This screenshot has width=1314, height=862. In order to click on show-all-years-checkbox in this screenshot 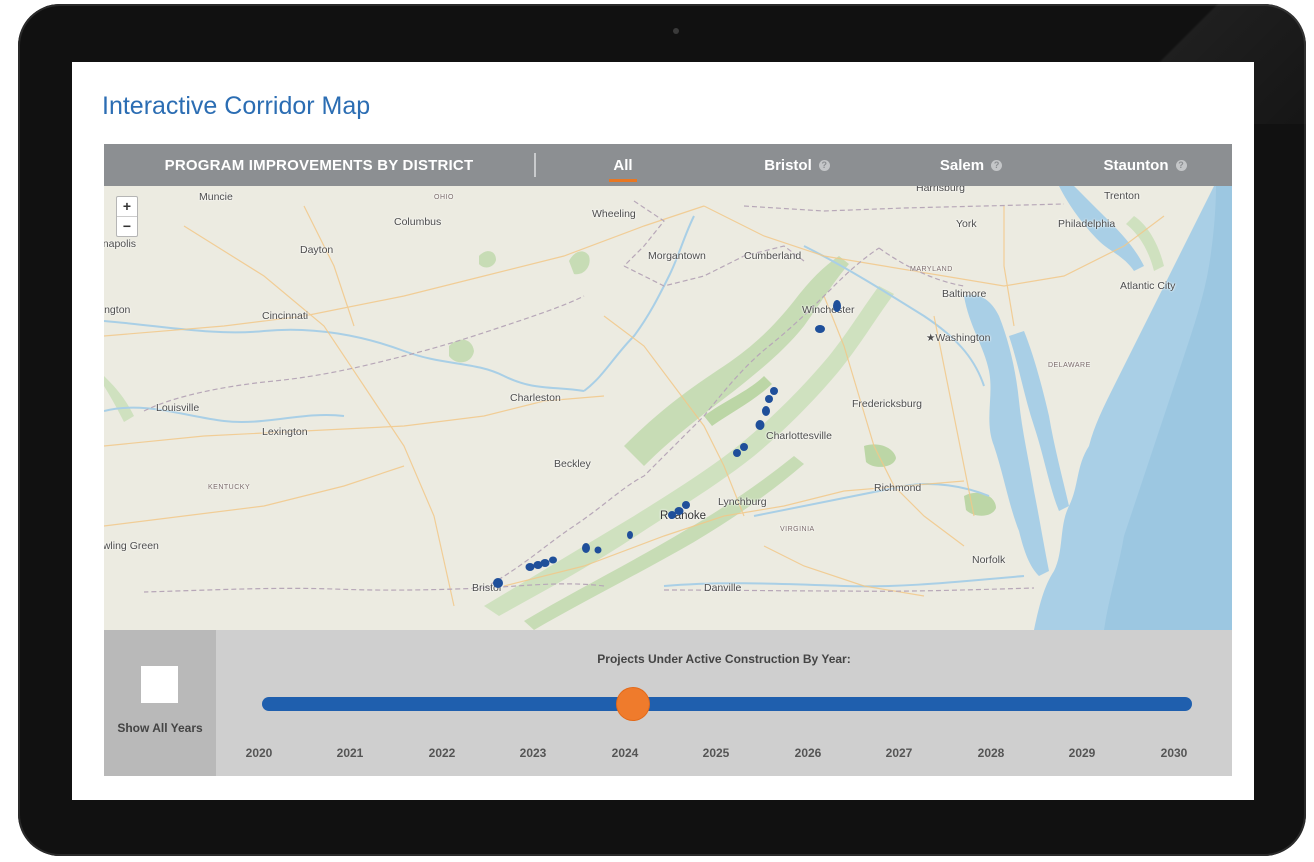, I will do `click(159, 684)`.